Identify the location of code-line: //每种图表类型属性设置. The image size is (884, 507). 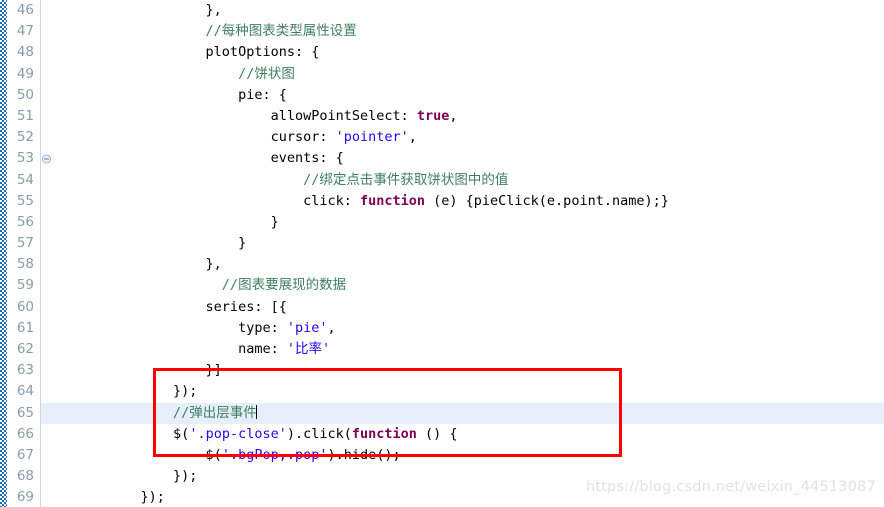
(462, 31).